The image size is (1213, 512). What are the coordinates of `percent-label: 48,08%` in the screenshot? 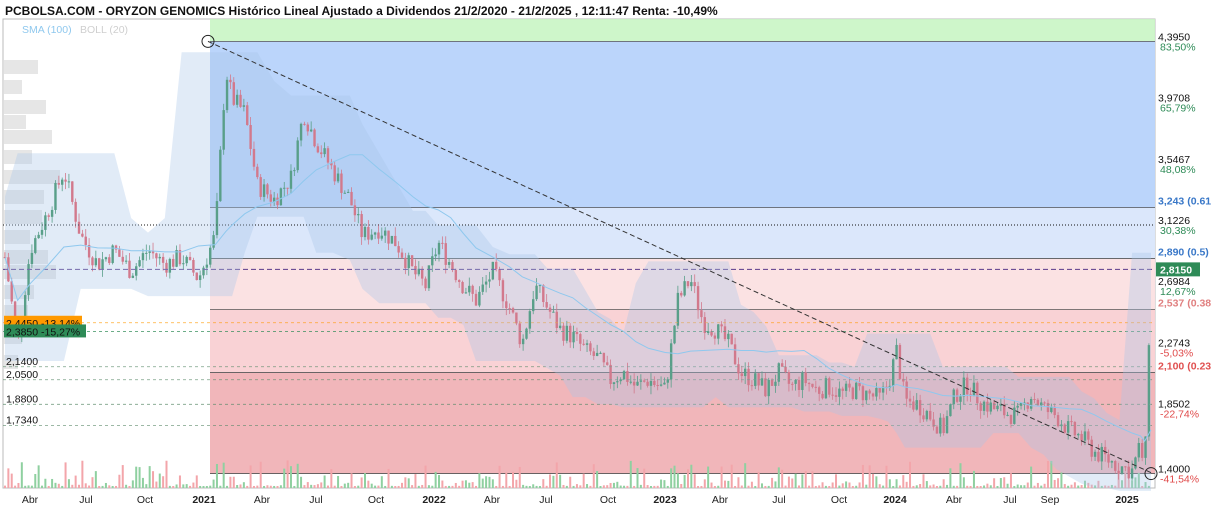 It's located at (1178, 170).